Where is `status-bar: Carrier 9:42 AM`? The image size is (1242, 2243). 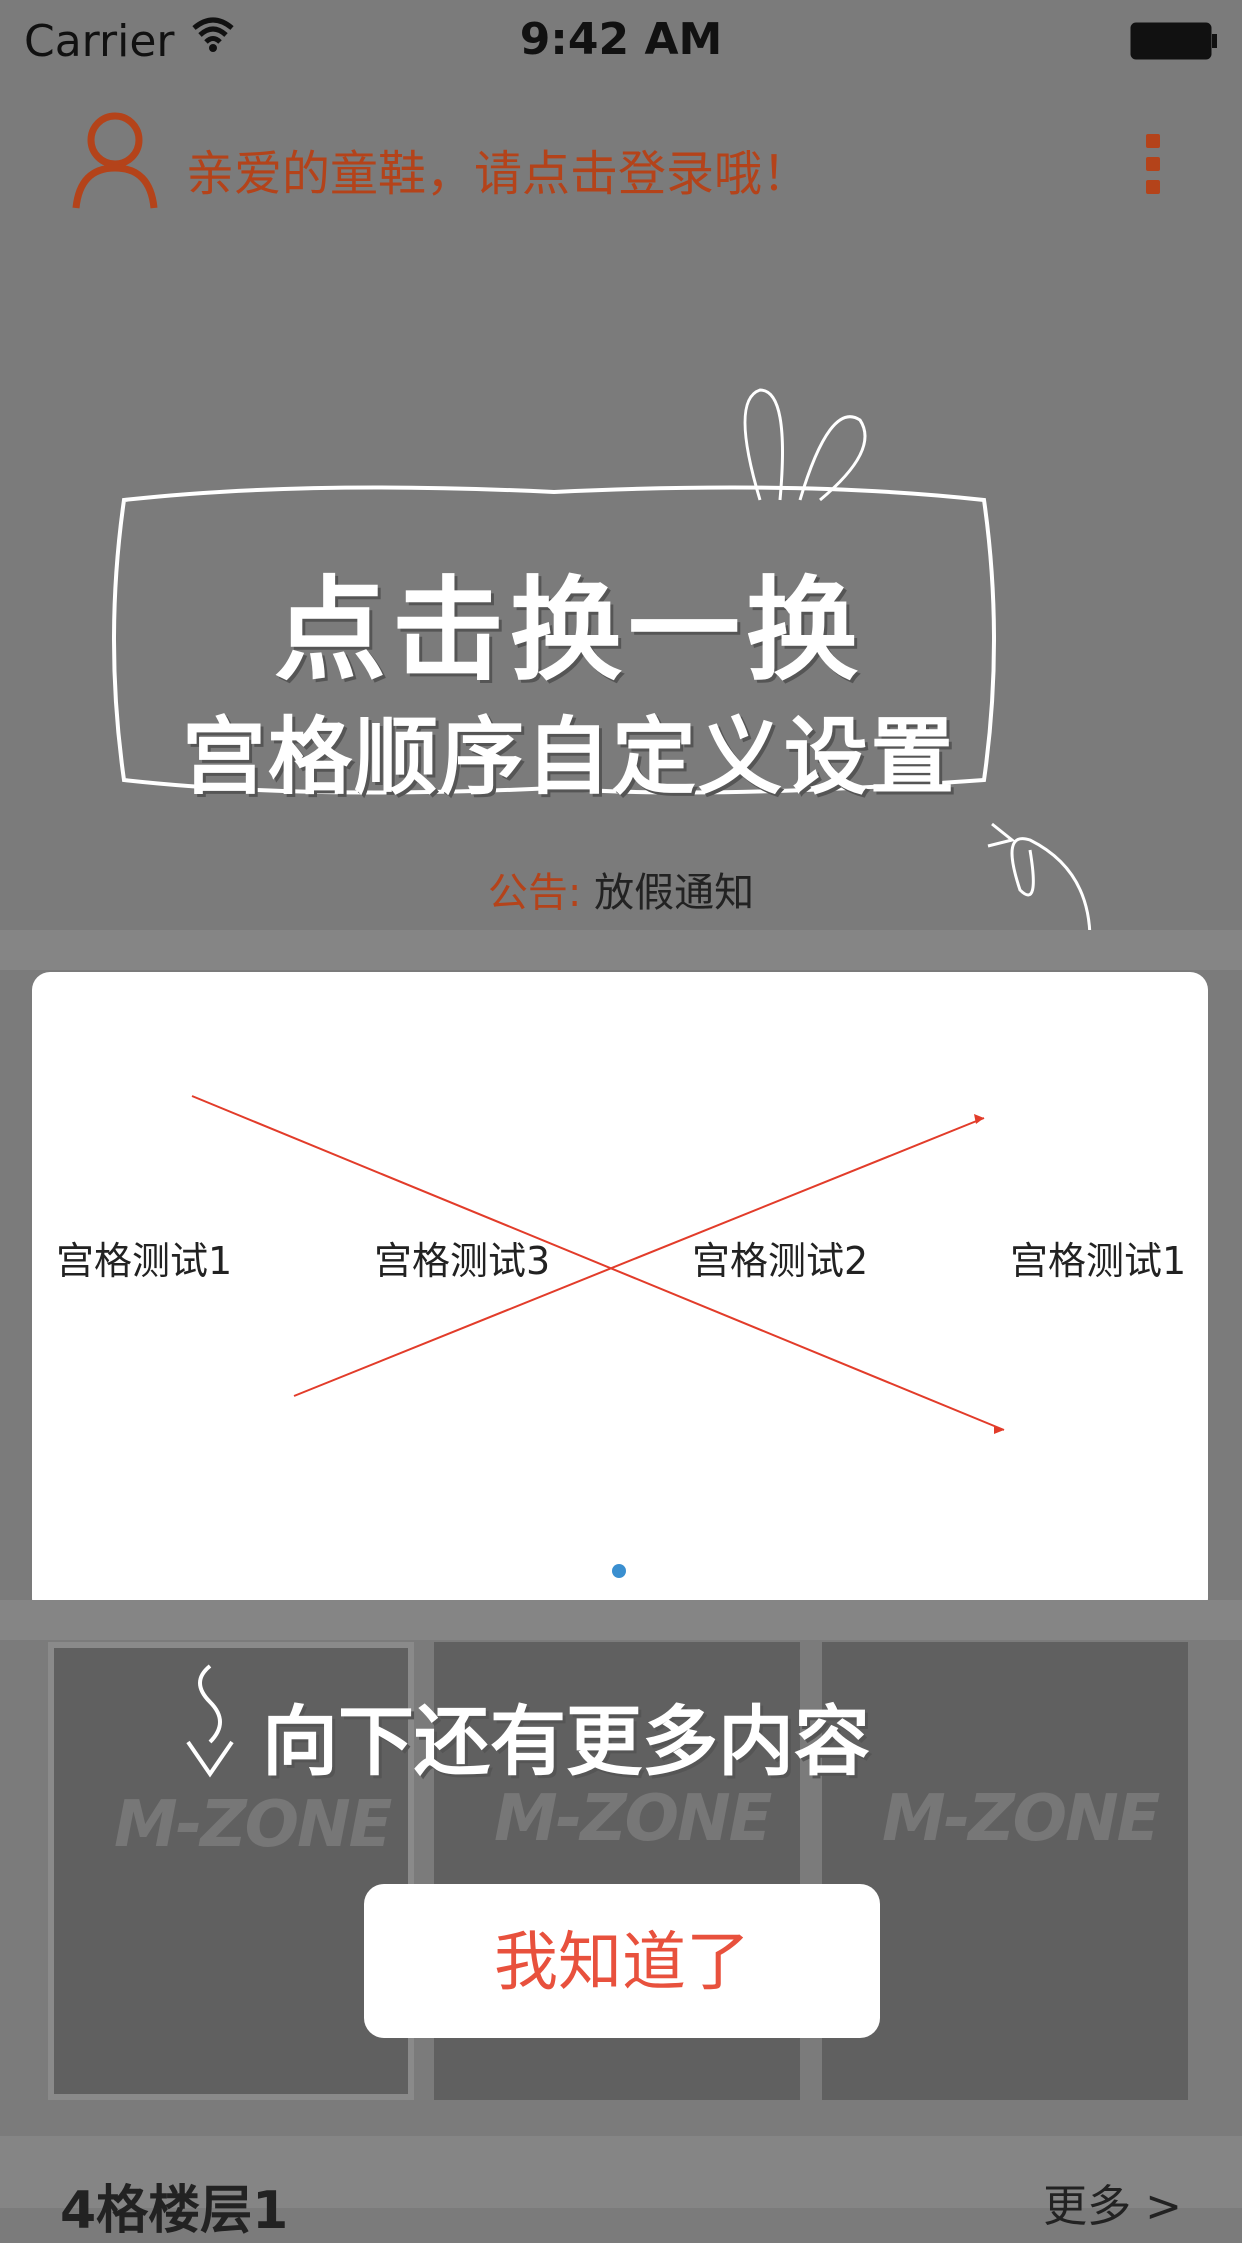
status-bar: Carrier 9:42 AM is located at coordinates (621, 42).